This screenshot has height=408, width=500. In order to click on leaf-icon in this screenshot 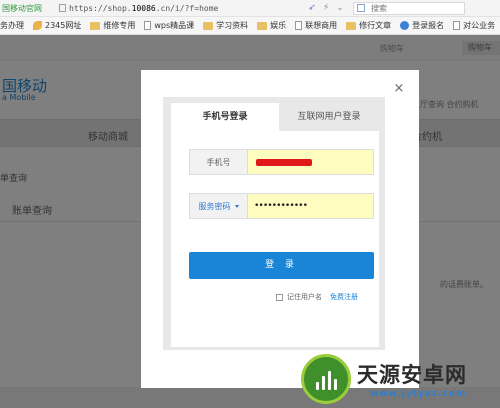, I will do `click(37, 25)`.